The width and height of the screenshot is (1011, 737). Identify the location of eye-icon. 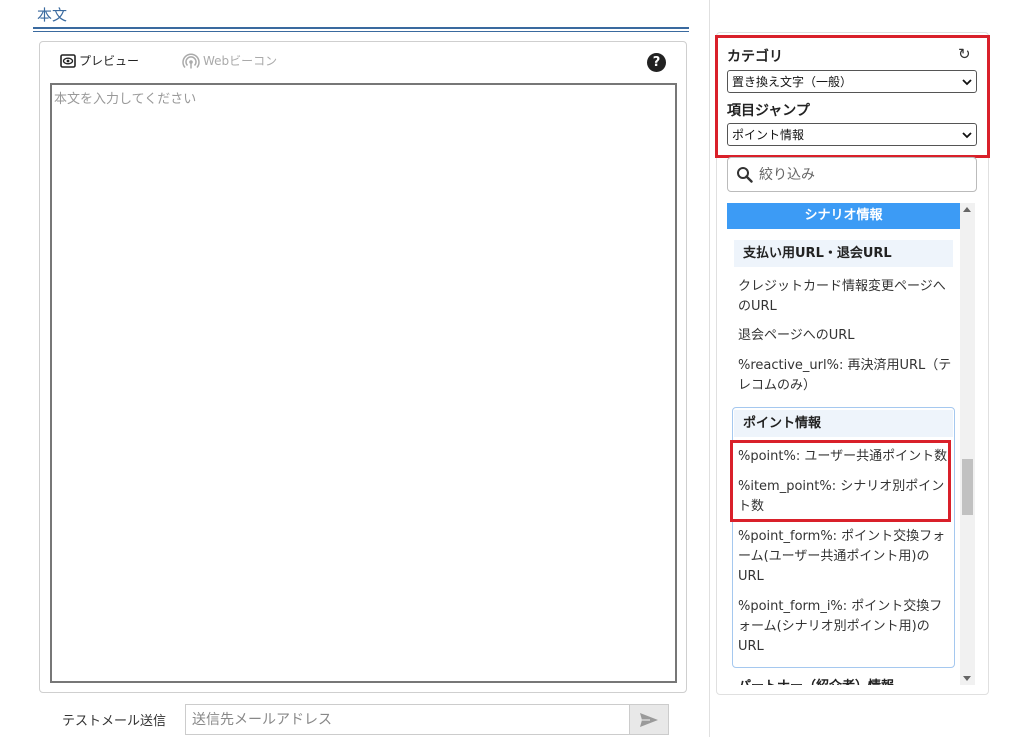
(68, 60).